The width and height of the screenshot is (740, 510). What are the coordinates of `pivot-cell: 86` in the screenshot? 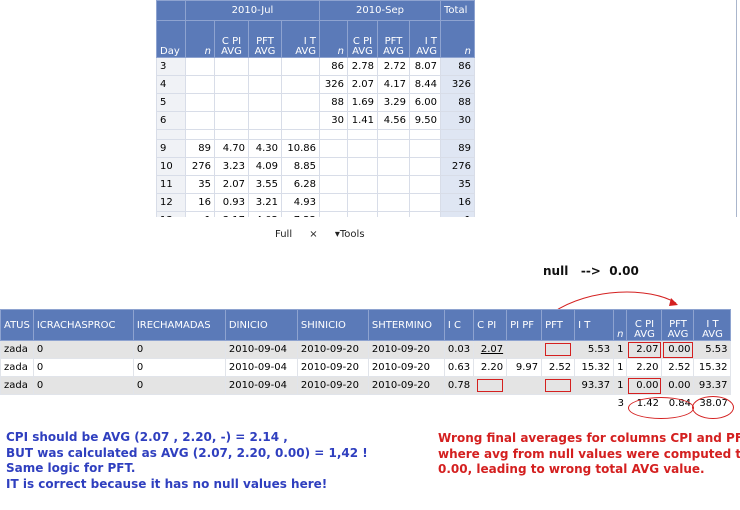 It's located at (333, 66).